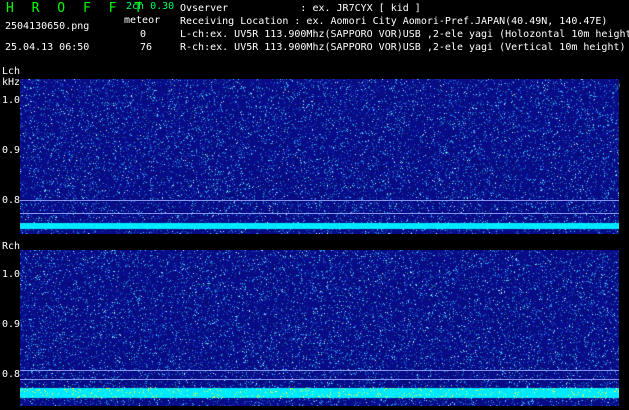 The width and height of the screenshot is (629, 410). Describe the element at coordinates (142, 20) in the screenshot. I see `type-label: meteor` at that location.